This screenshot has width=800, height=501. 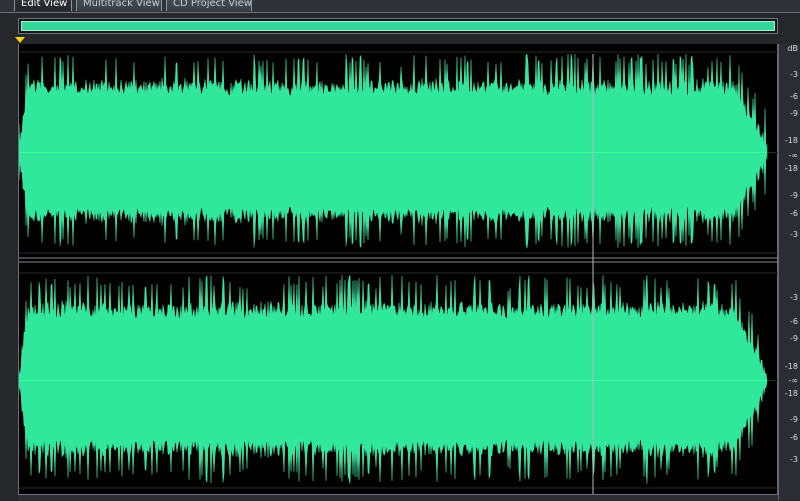 What do you see at coordinates (43, 5) in the screenshot?
I see `tab-edit-view: Edit View` at bounding box center [43, 5].